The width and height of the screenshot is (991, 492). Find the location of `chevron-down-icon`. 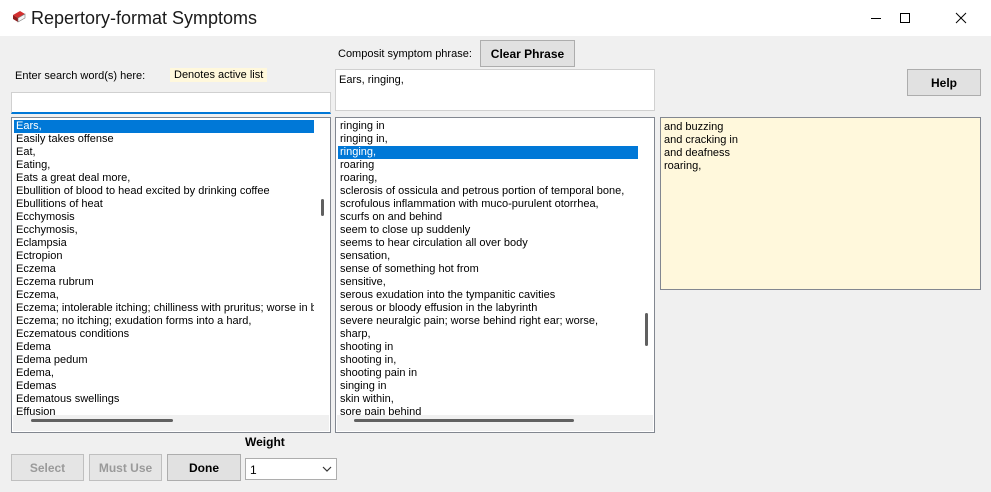

chevron-down-icon is located at coordinates (327, 469).